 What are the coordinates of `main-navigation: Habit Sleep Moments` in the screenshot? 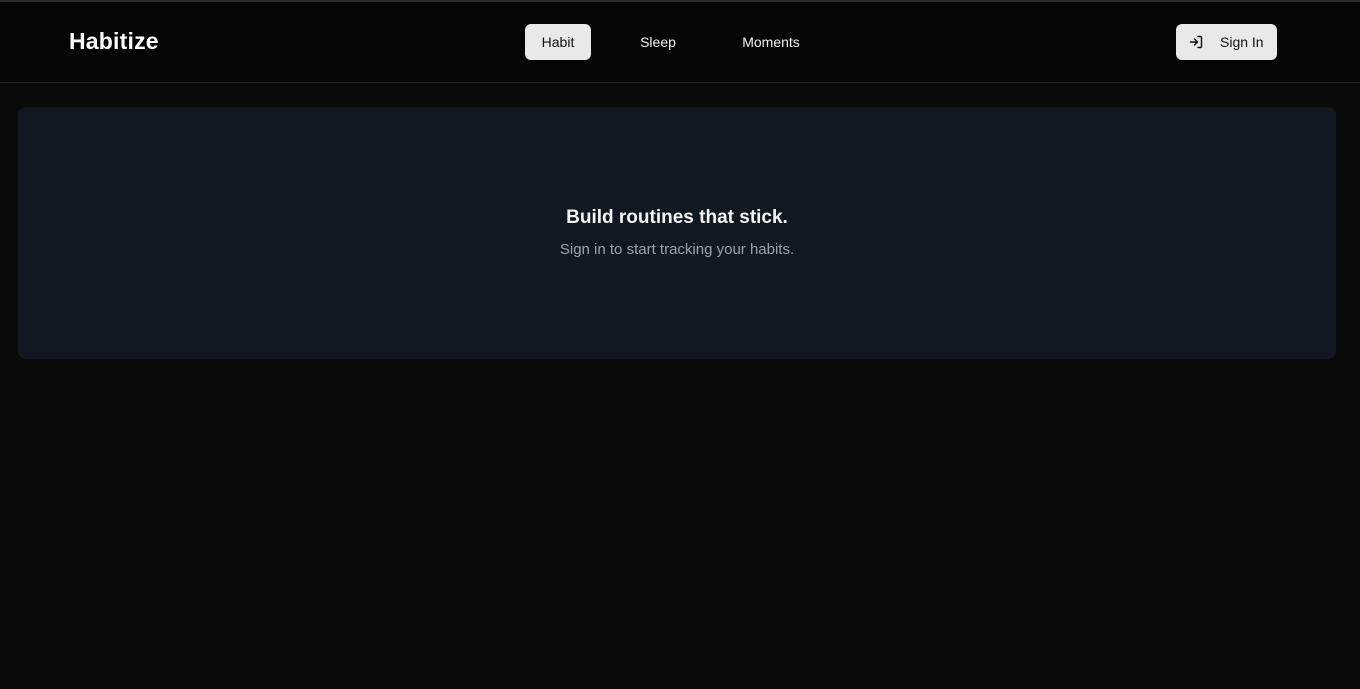 It's located at (671, 42).